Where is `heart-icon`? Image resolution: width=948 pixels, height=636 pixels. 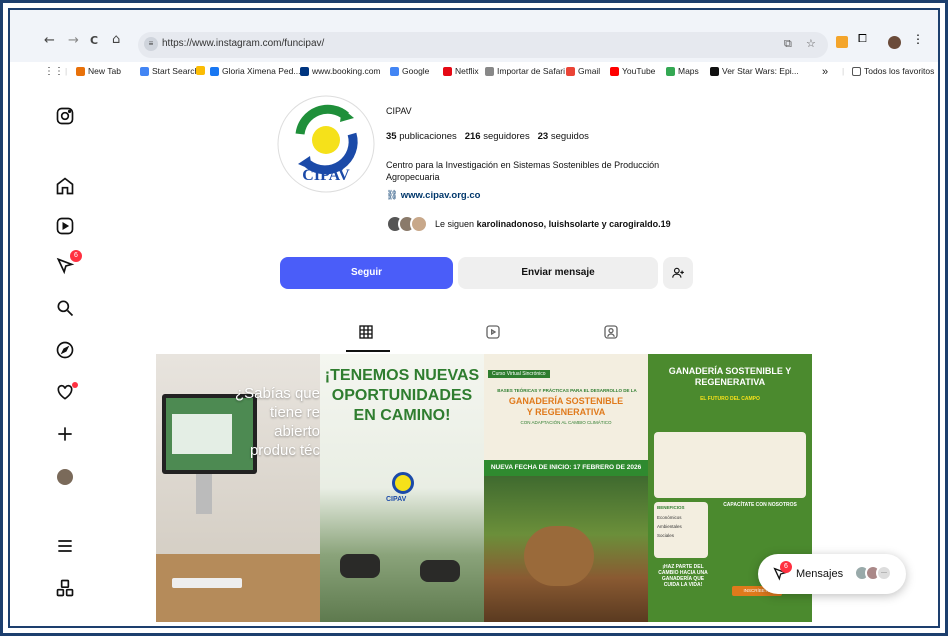
heart-icon is located at coordinates (66, 393).